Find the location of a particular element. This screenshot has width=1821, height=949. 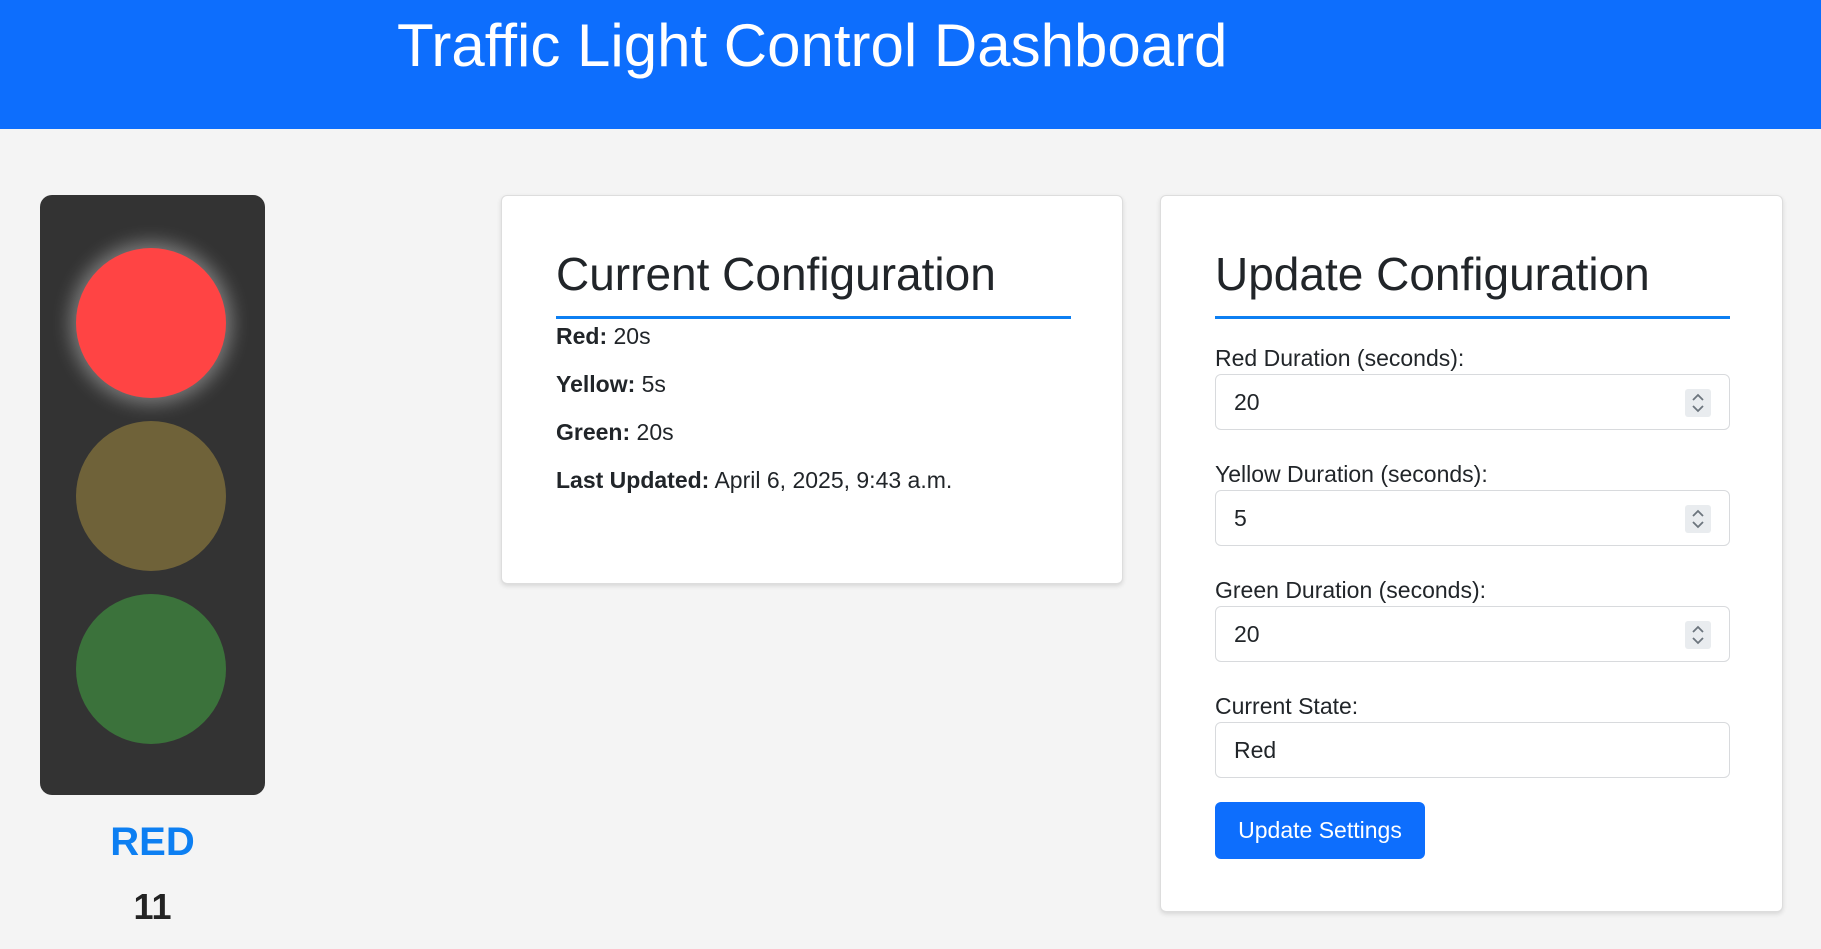

yellow-duration-info: Yellow: 5s is located at coordinates (611, 384).